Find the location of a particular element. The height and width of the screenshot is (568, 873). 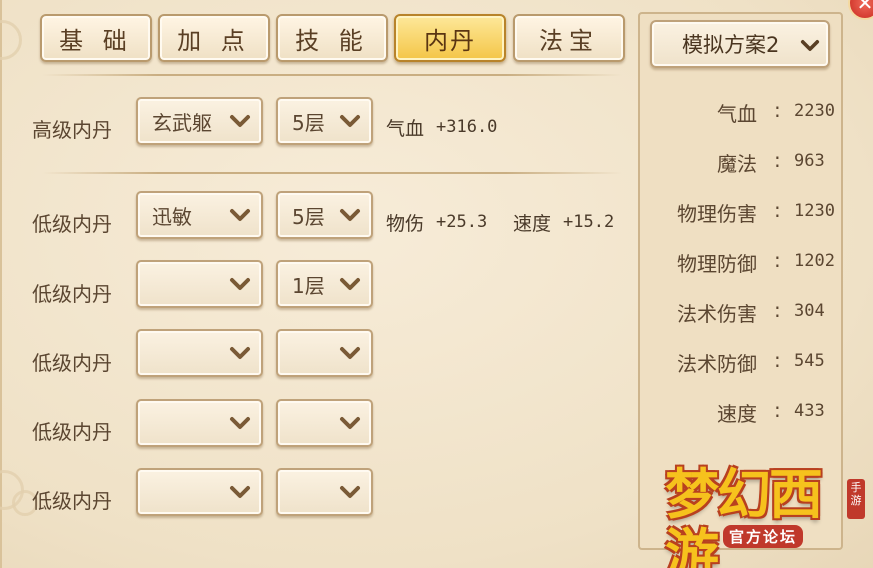

attribute-name: 速度 is located at coordinates (737, 414).